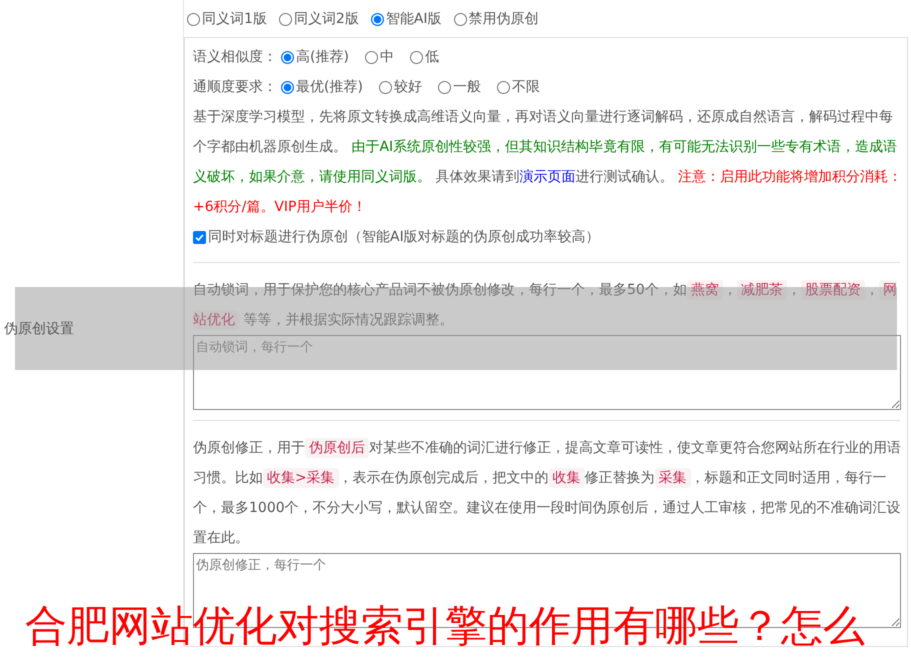  Describe the element at coordinates (545, 305) in the screenshot. I see `lock-words-description: 自动锁词，用于保护您的核心产品词不被伪原创修改，每行一个，最多50个，如 燕窝 ， 减肥茶 ， 股票配资 ， 网站优化 等等，并根据实际情况跟踪调整。` at that location.